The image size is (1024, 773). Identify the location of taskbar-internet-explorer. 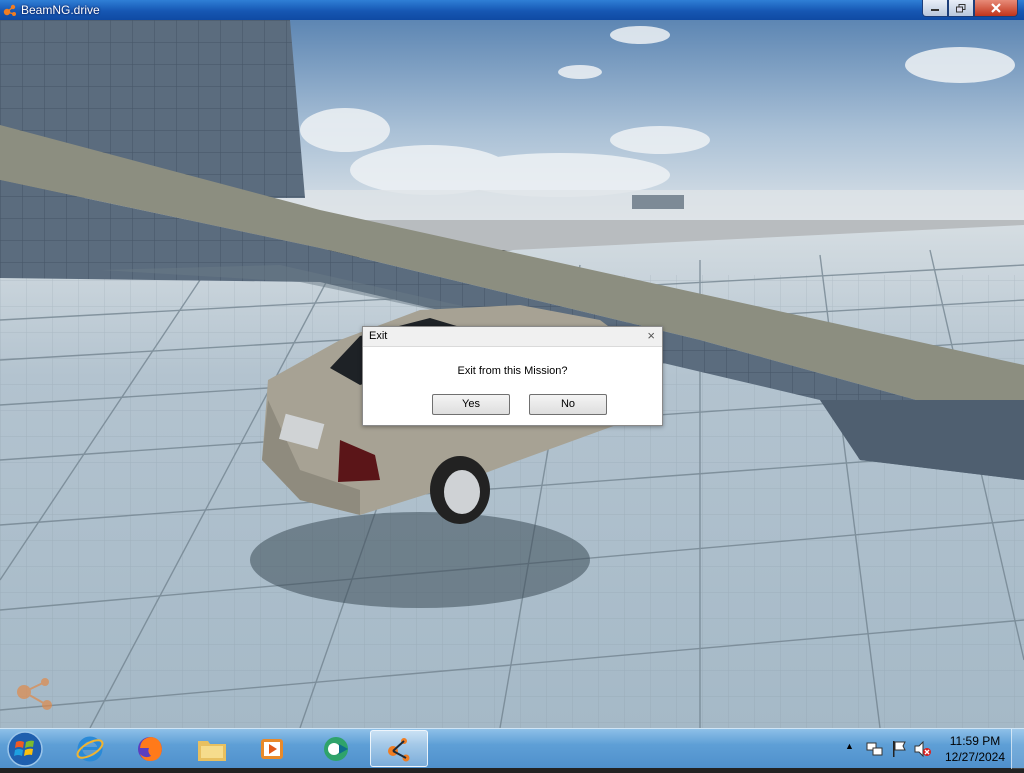
(90, 748).